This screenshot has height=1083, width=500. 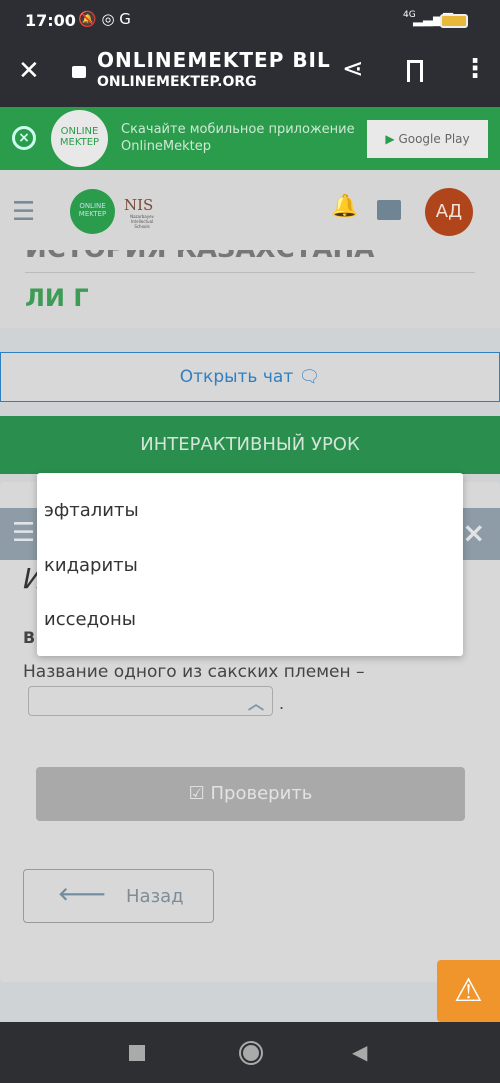 What do you see at coordinates (137, 1053) in the screenshot?
I see `recents-icon` at bounding box center [137, 1053].